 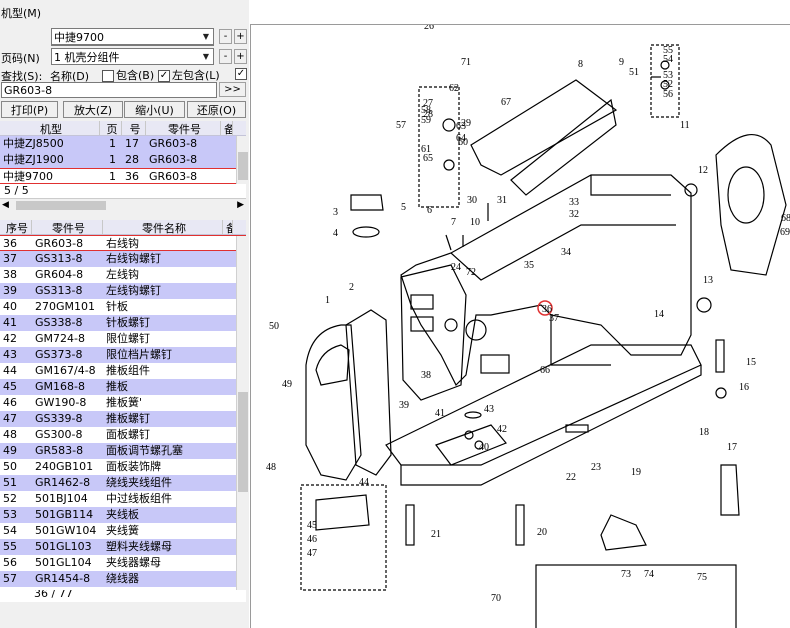 I want to click on callout-37: 37, so click(x=554, y=318).